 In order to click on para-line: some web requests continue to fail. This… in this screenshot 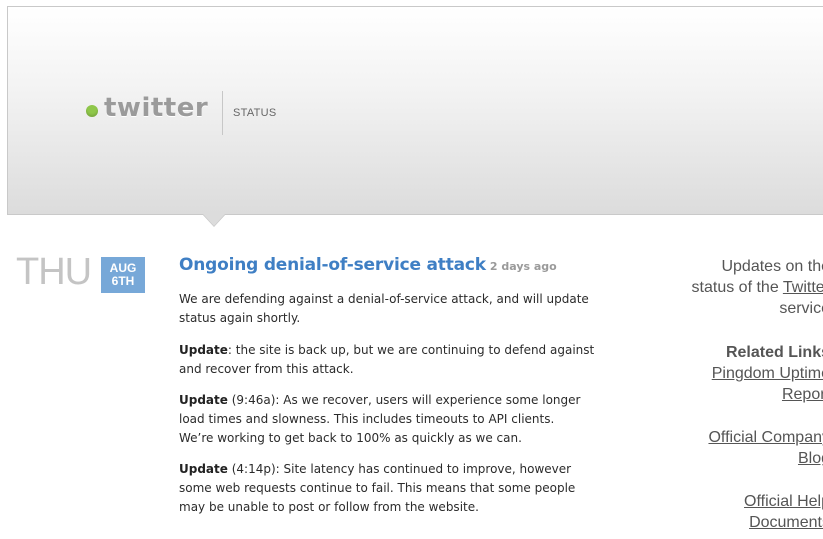, I will do `click(377, 488)`.